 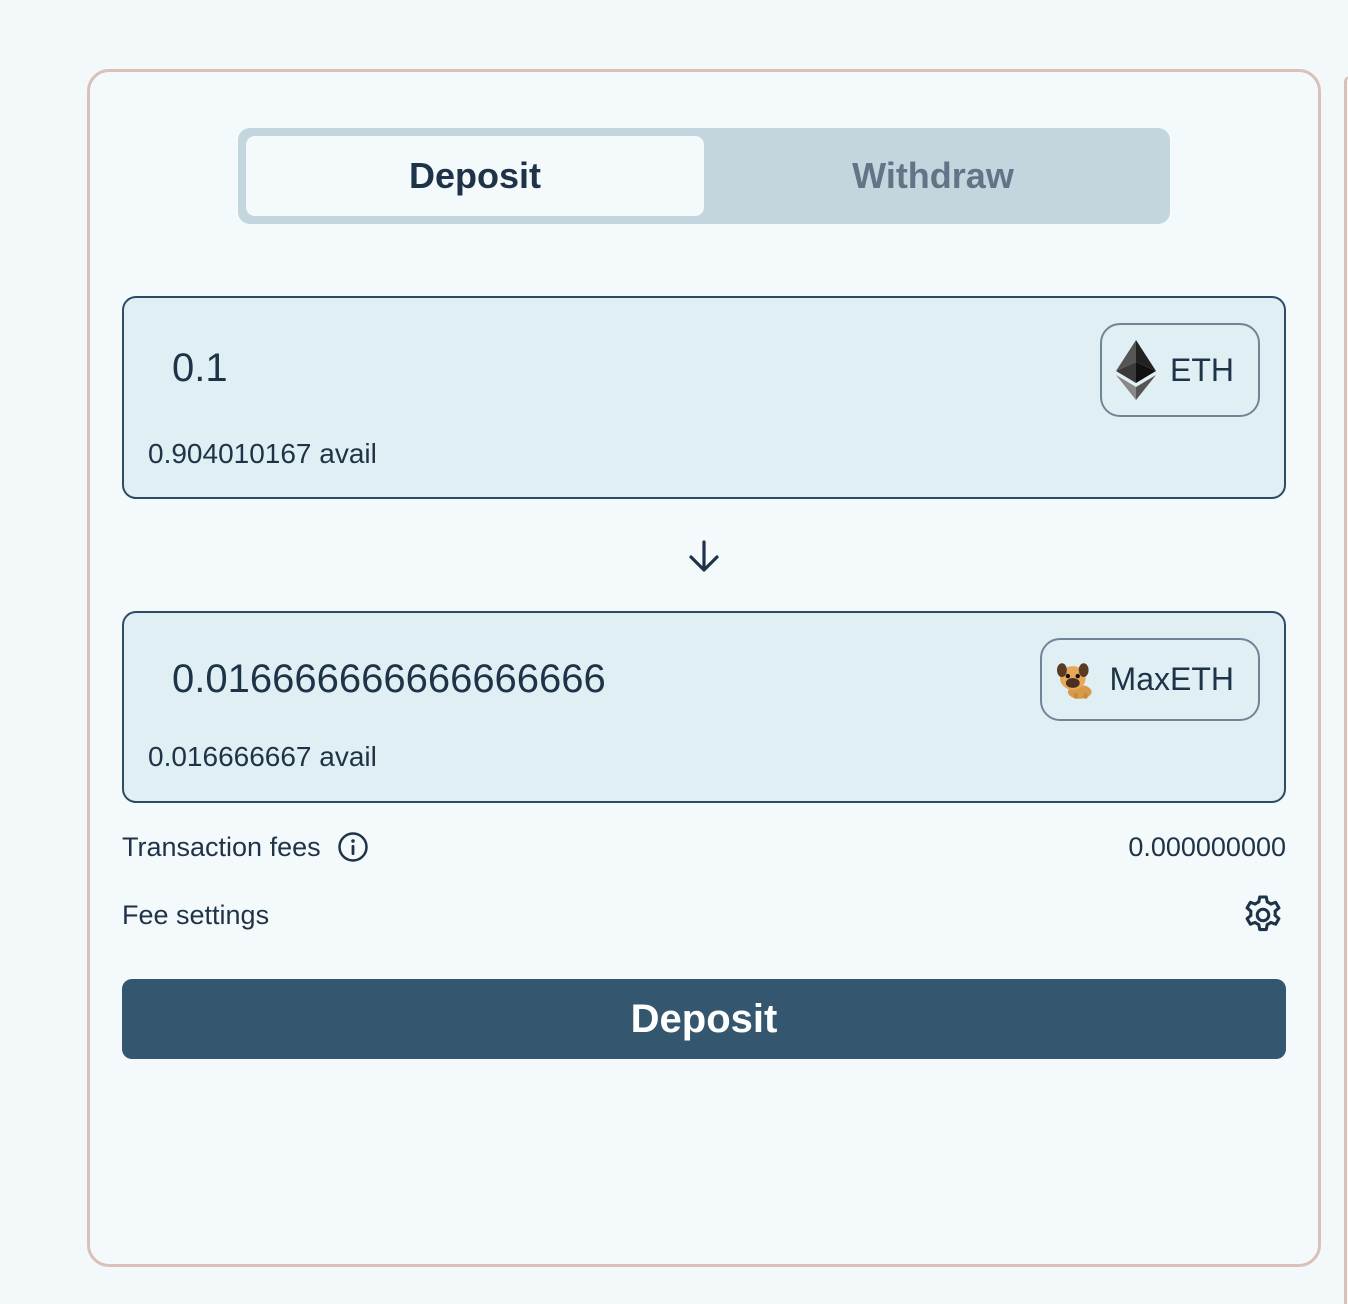 I want to click on fee-settings-label: Fee settings, so click(x=196, y=914).